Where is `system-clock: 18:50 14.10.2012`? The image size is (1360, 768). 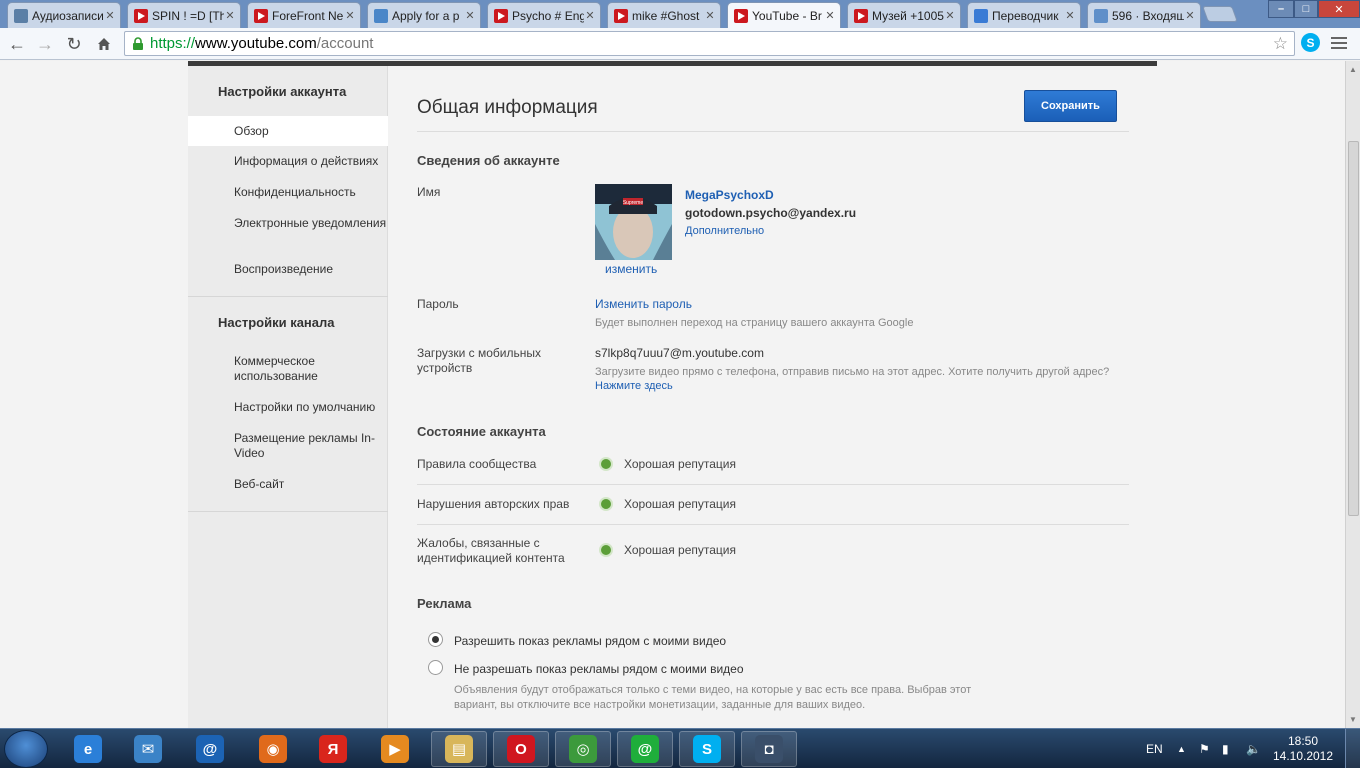 system-clock: 18:50 14.10.2012 is located at coordinates (1303, 749).